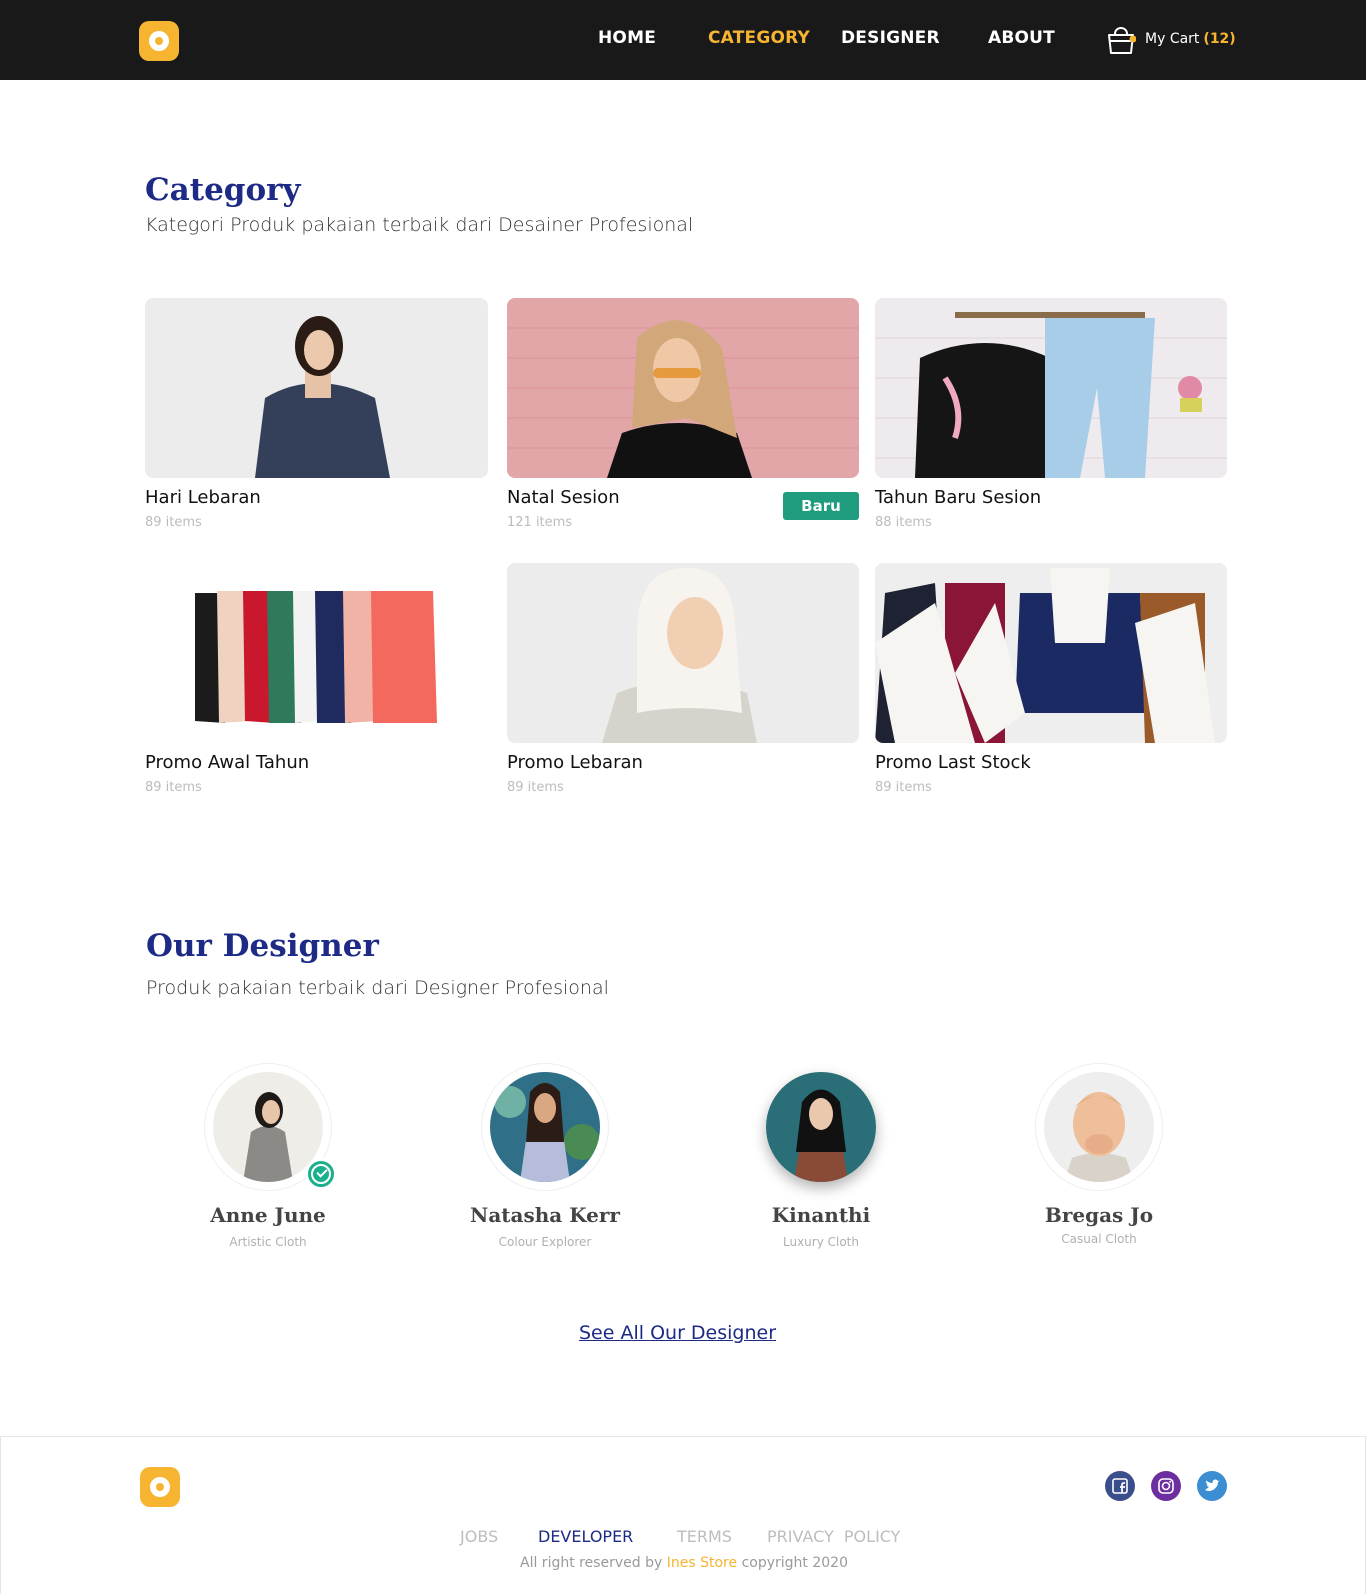  Describe the element at coordinates (591, 1563) in the screenshot. I see `copyright-prefix: All right reserved by` at that location.